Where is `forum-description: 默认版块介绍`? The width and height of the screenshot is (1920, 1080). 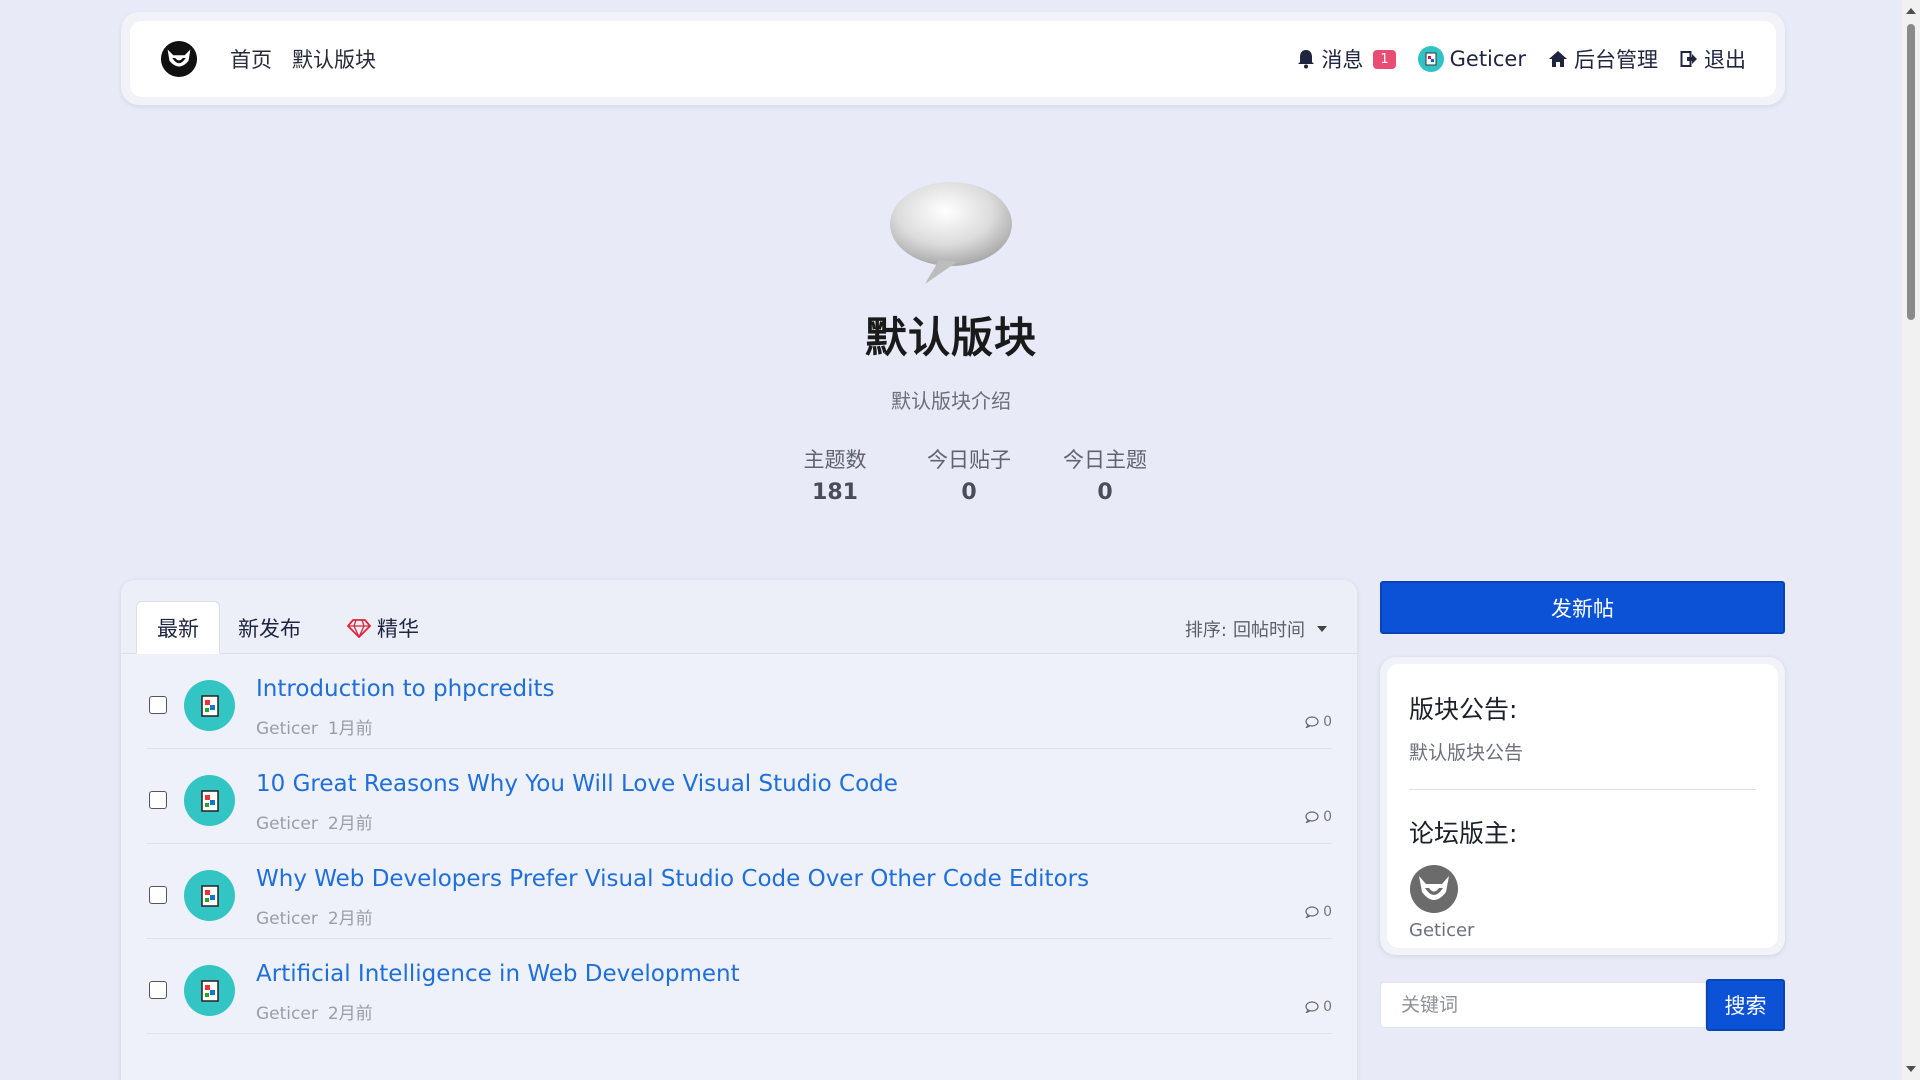 forum-description: 默认版块介绍 is located at coordinates (951, 401).